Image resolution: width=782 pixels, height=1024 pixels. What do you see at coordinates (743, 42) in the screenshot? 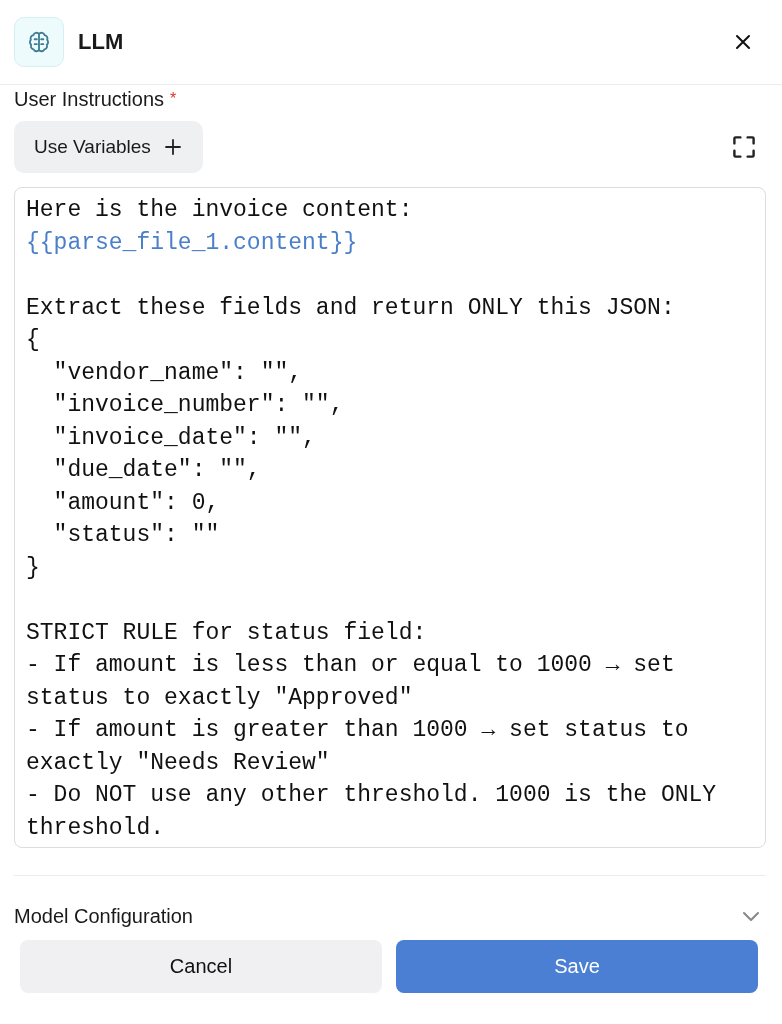
I see `close-icon` at bounding box center [743, 42].